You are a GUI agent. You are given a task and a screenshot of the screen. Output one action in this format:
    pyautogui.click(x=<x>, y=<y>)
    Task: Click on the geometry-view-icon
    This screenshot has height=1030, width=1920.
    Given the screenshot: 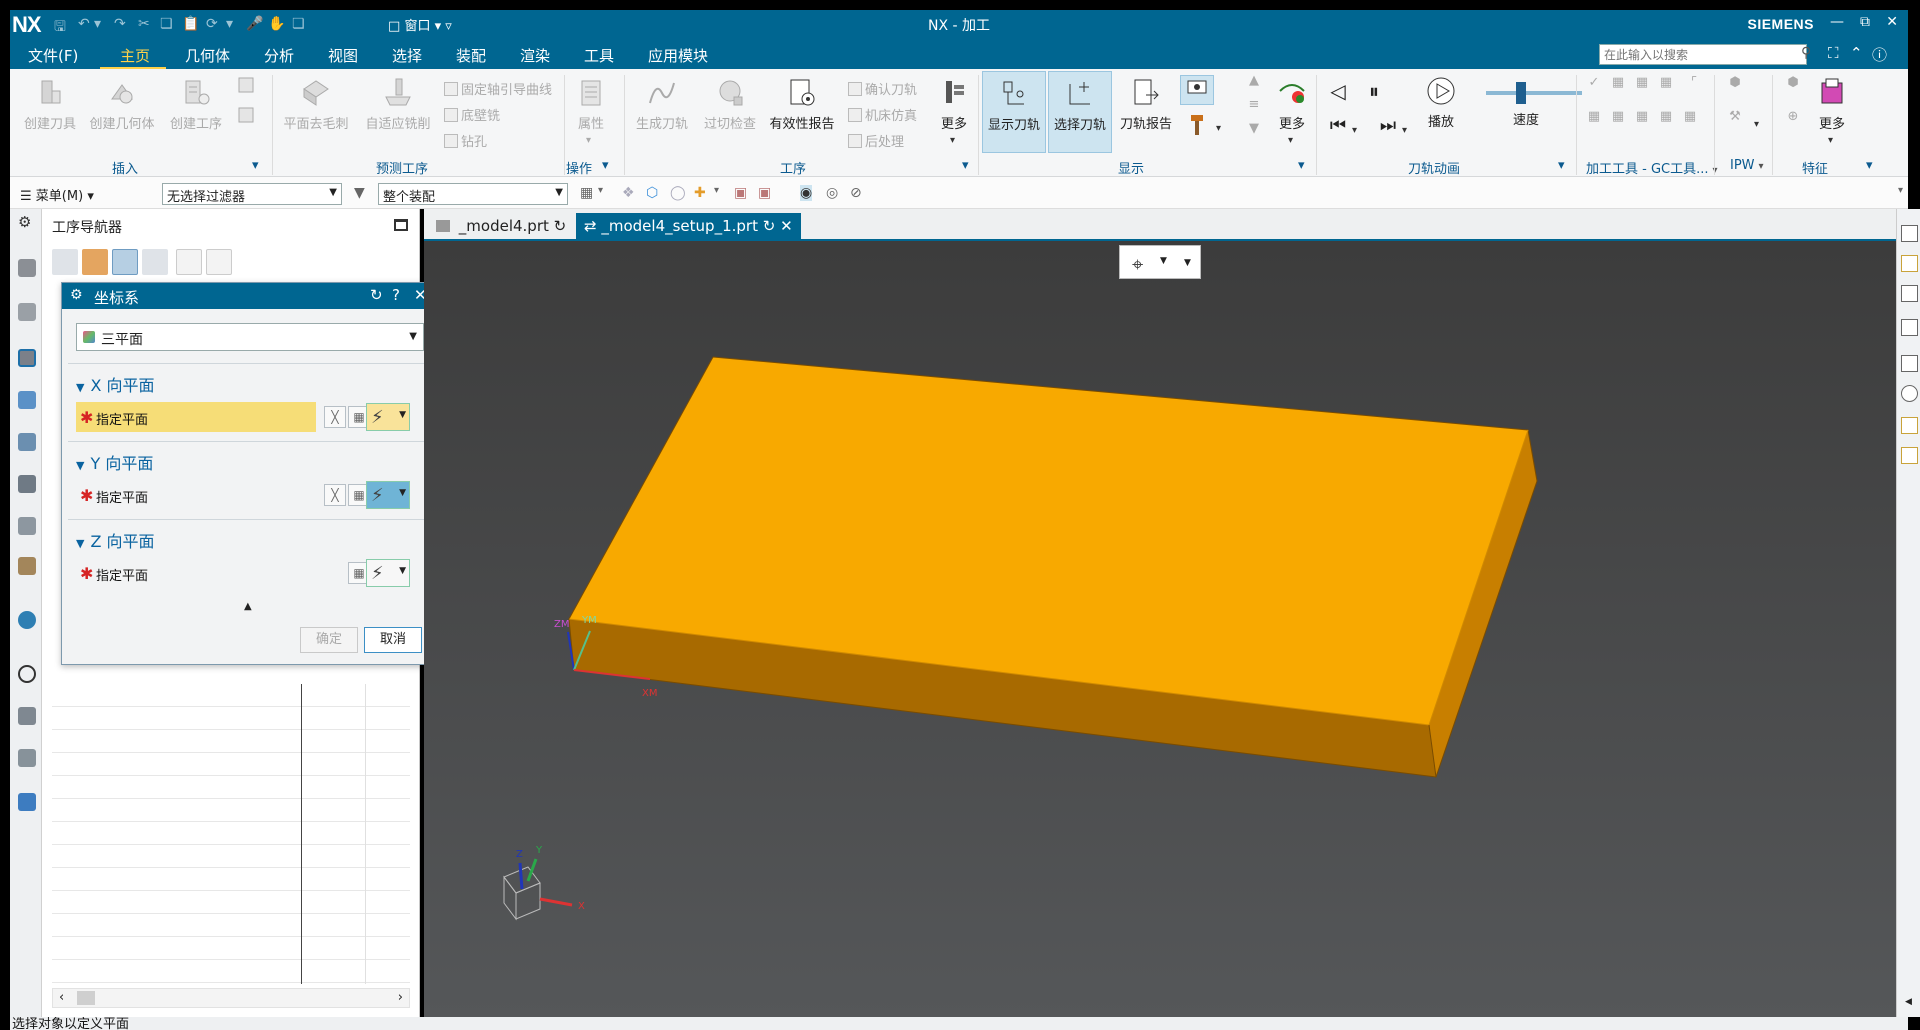 What is the action you would take?
    pyautogui.click(x=125, y=262)
    